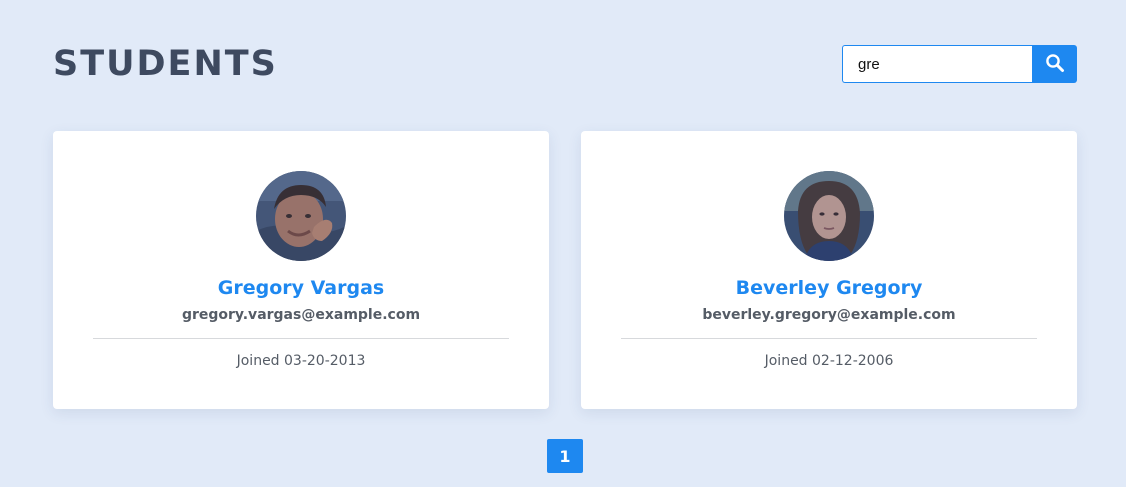 The height and width of the screenshot is (487, 1126). I want to click on page-title: STUDENTS, so click(165, 64).